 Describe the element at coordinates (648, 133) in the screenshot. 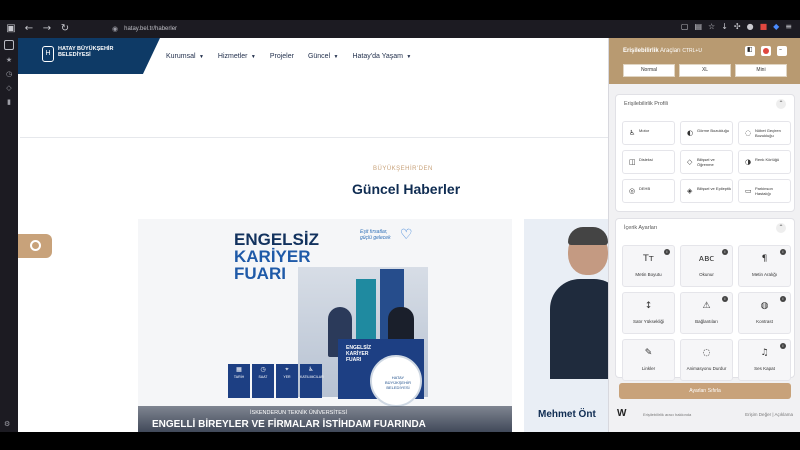

I see `profile-motor: ♿ Motor` at that location.